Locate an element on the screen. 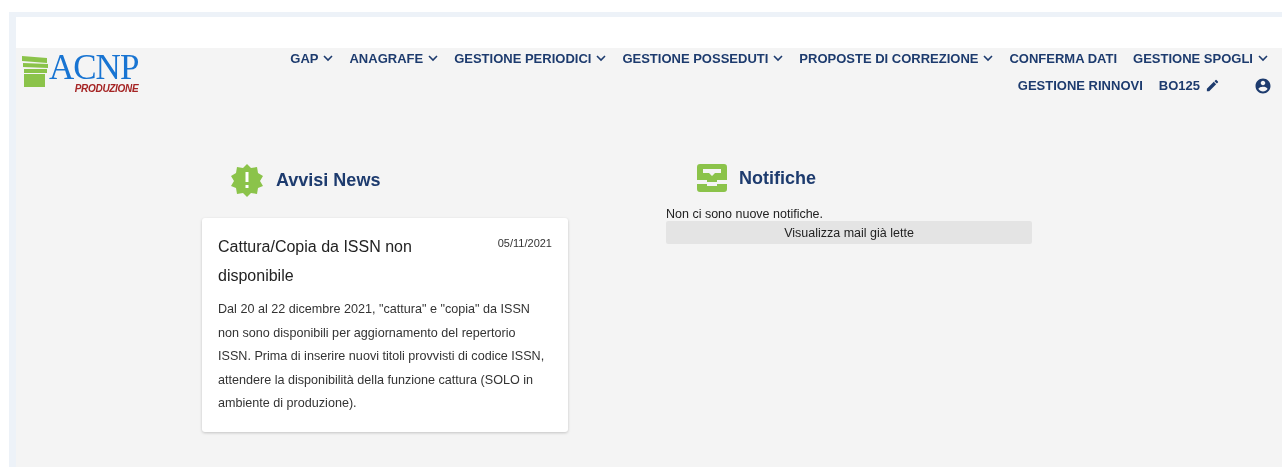 The width and height of the screenshot is (1282, 467). pencil-icon is located at coordinates (1212, 85).